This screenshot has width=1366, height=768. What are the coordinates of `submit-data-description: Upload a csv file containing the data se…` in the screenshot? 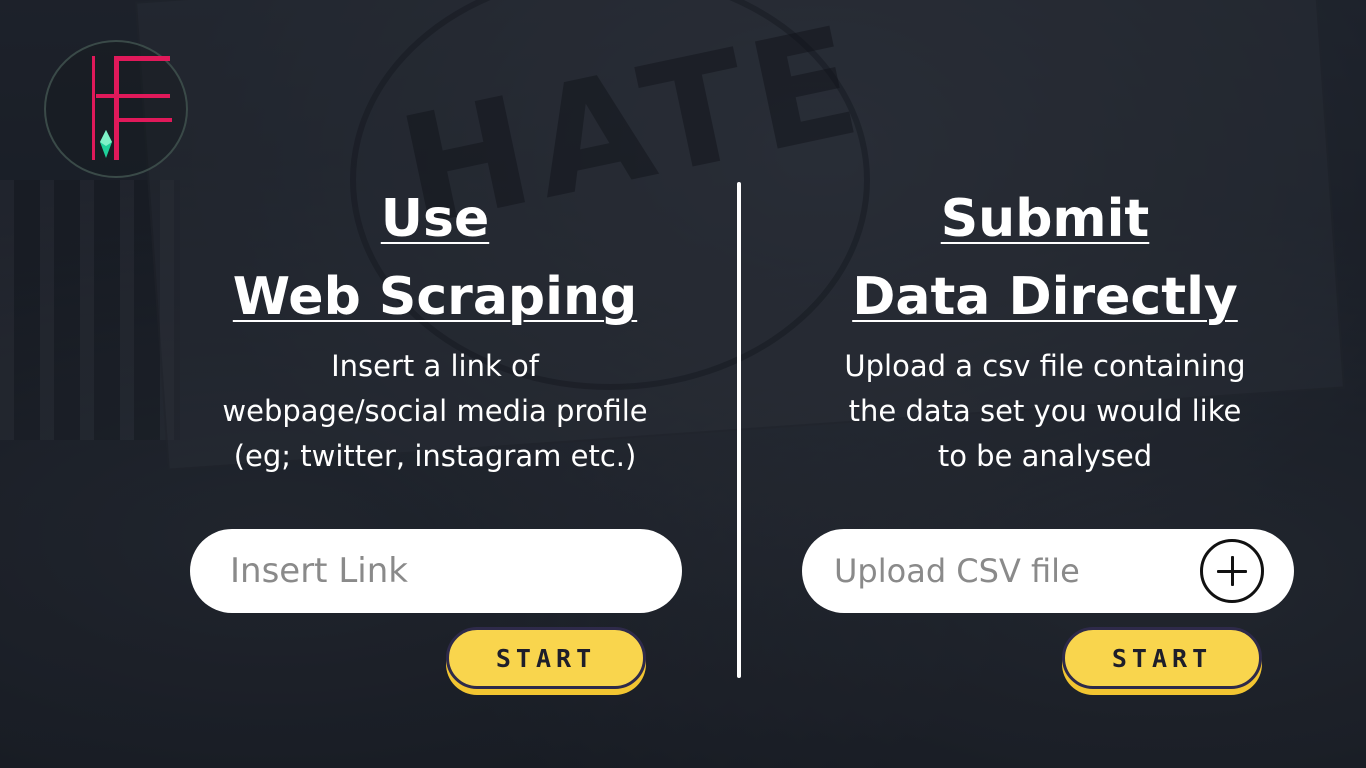 It's located at (1045, 411).